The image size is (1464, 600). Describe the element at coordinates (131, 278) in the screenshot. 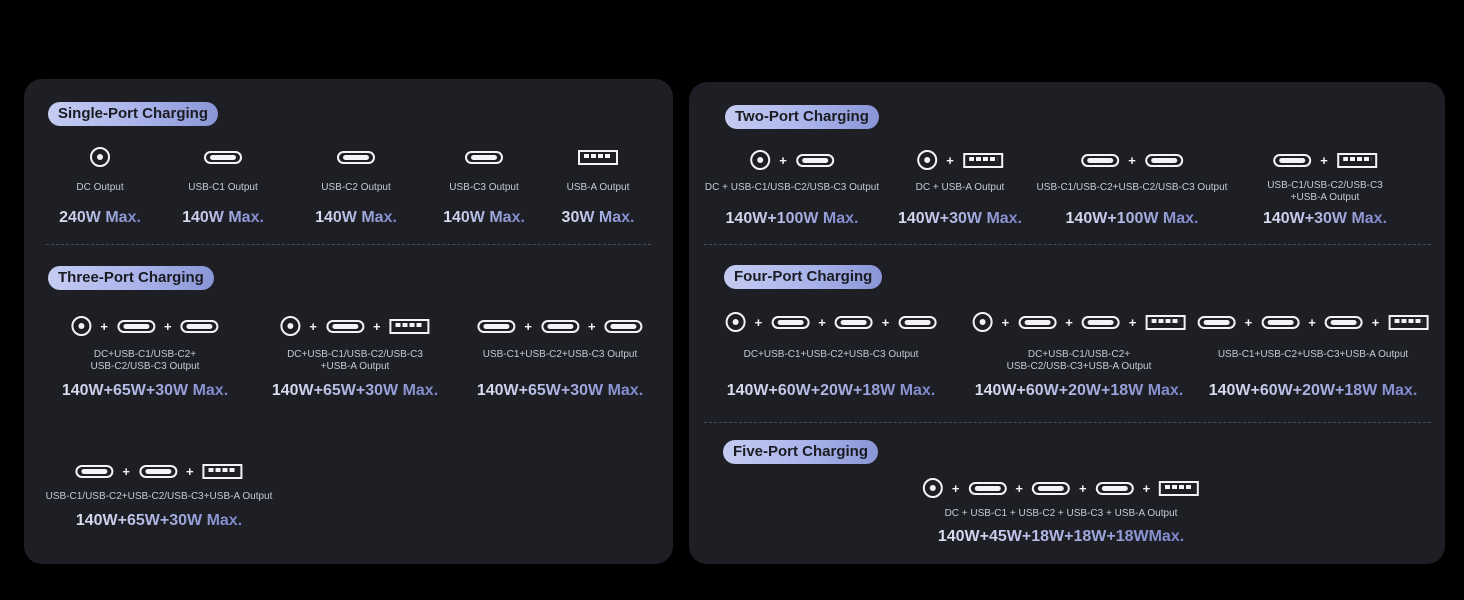

I see `section-title-three-port: Three-Port Charging` at that location.